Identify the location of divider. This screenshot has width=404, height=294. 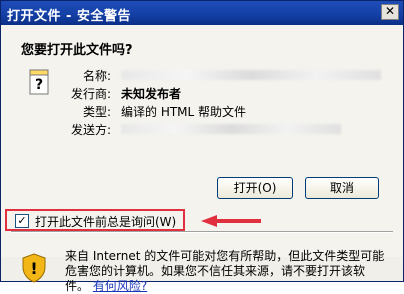
(202, 232).